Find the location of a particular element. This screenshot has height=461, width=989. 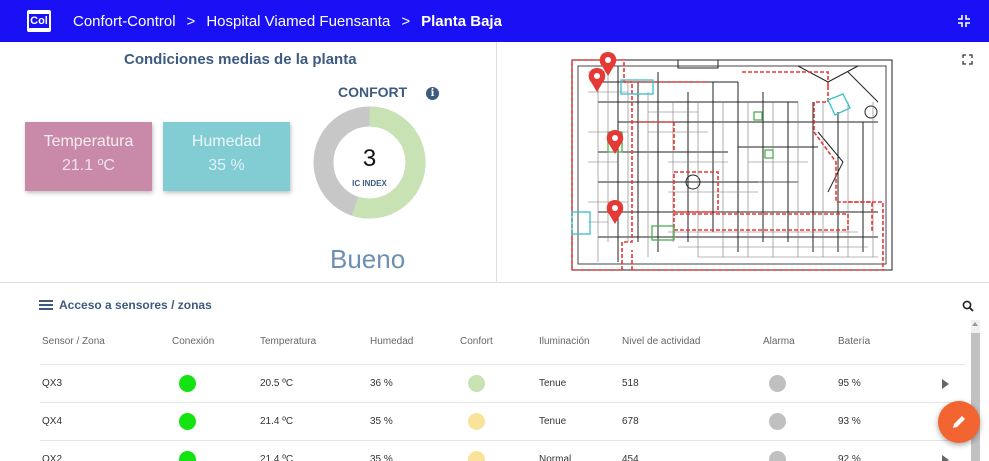

pencil-icon is located at coordinates (959, 422).